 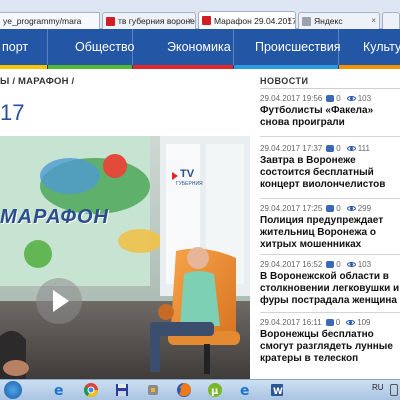 What do you see at coordinates (330, 82) in the screenshot?
I see `news-heading: НОВОСТИ` at bounding box center [330, 82].